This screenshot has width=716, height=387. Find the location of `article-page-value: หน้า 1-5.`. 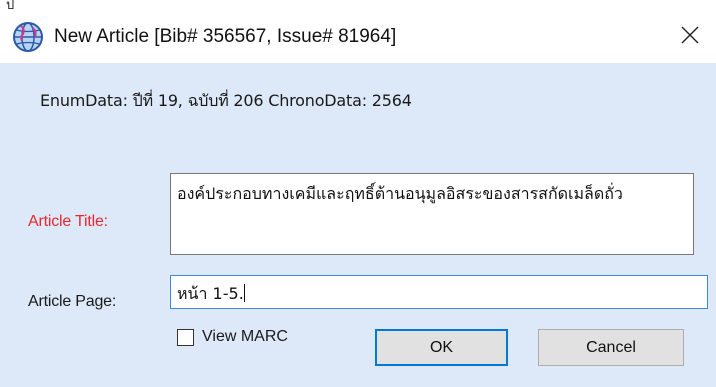

article-page-value: หน้า 1-5. is located at coordinates (210, 293).